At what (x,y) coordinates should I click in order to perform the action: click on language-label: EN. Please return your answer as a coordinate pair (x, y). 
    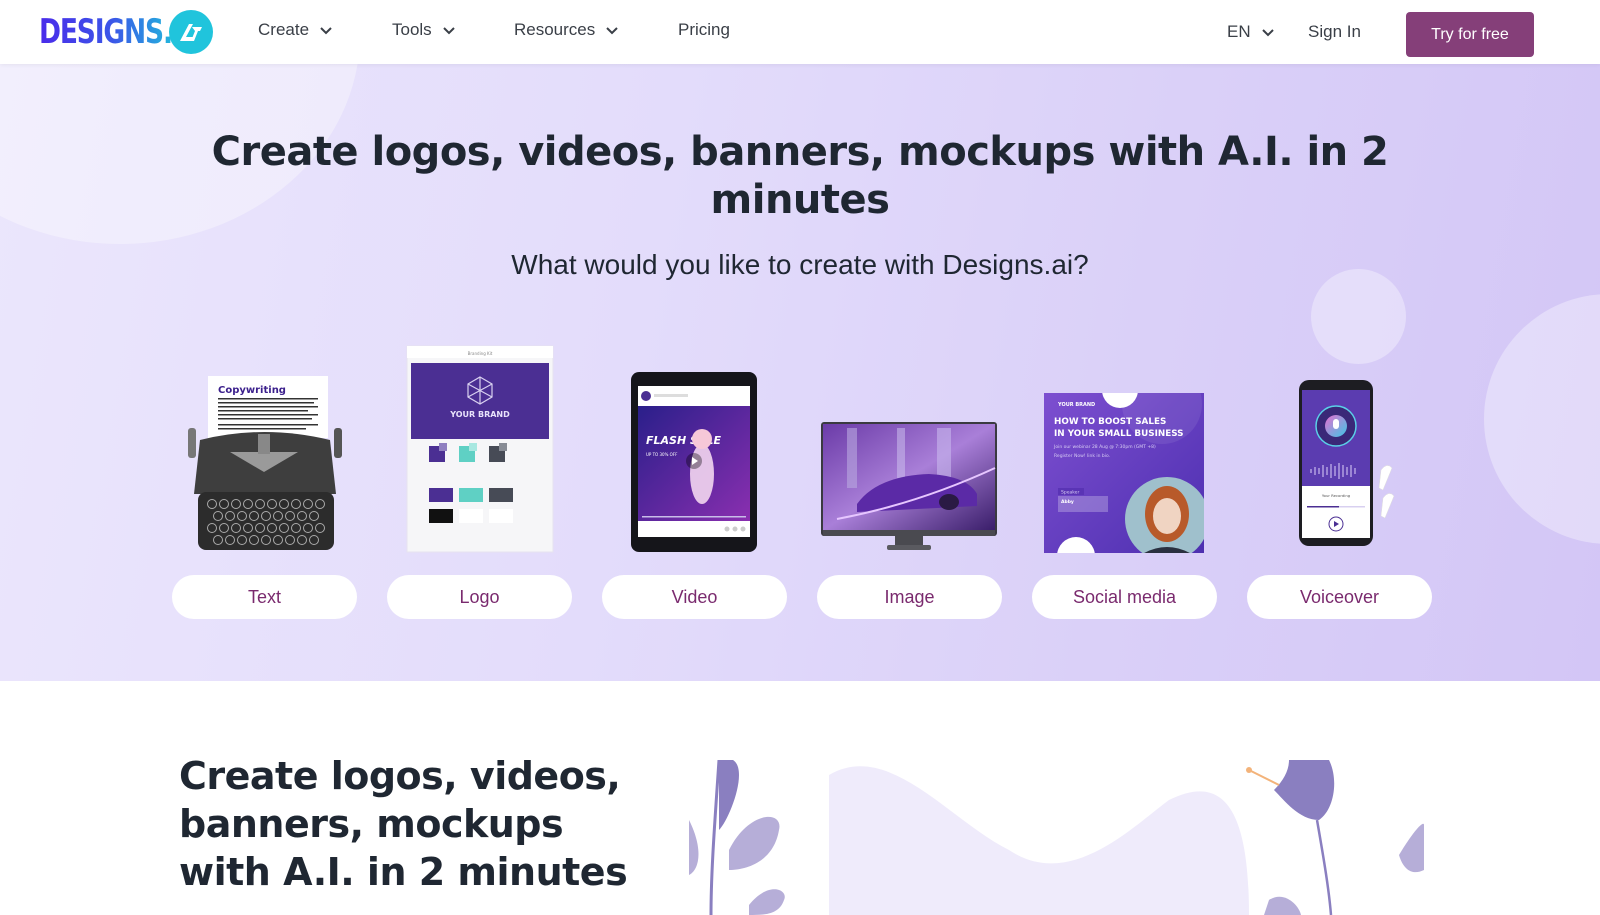
    Looking at the image, I should click on (1239, 31).